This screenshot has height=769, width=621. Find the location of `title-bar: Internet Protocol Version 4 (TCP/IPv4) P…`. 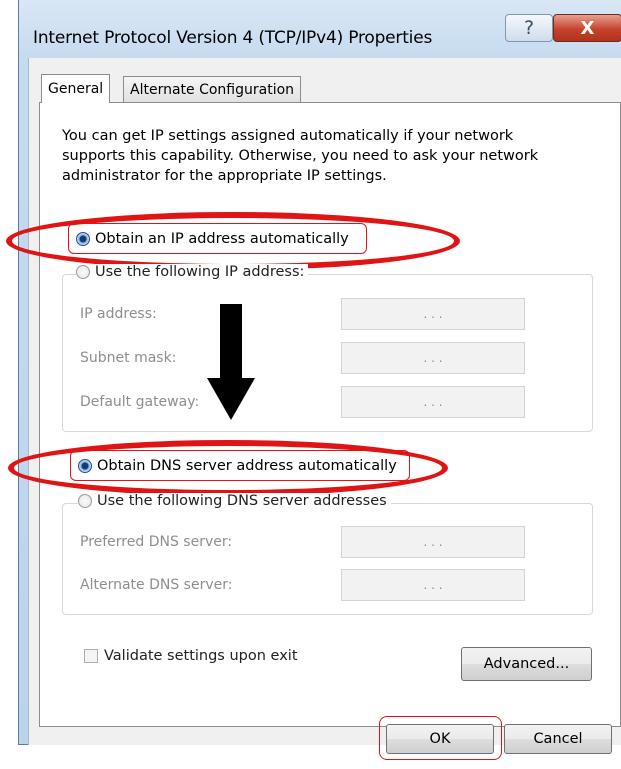

title-bar: Internet Protocol Version 4 (TCP/IPv4) P… is located at coordinates (320, 29).